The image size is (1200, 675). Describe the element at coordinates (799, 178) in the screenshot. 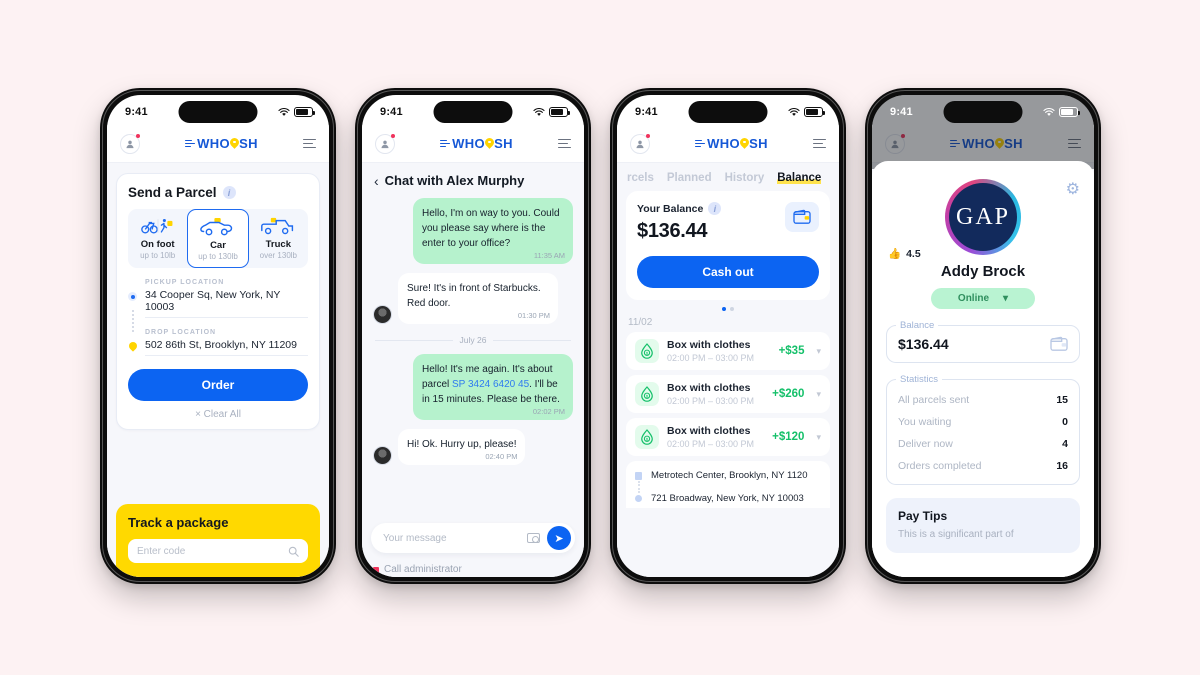

I see `tab-balance: Balance` at that location.